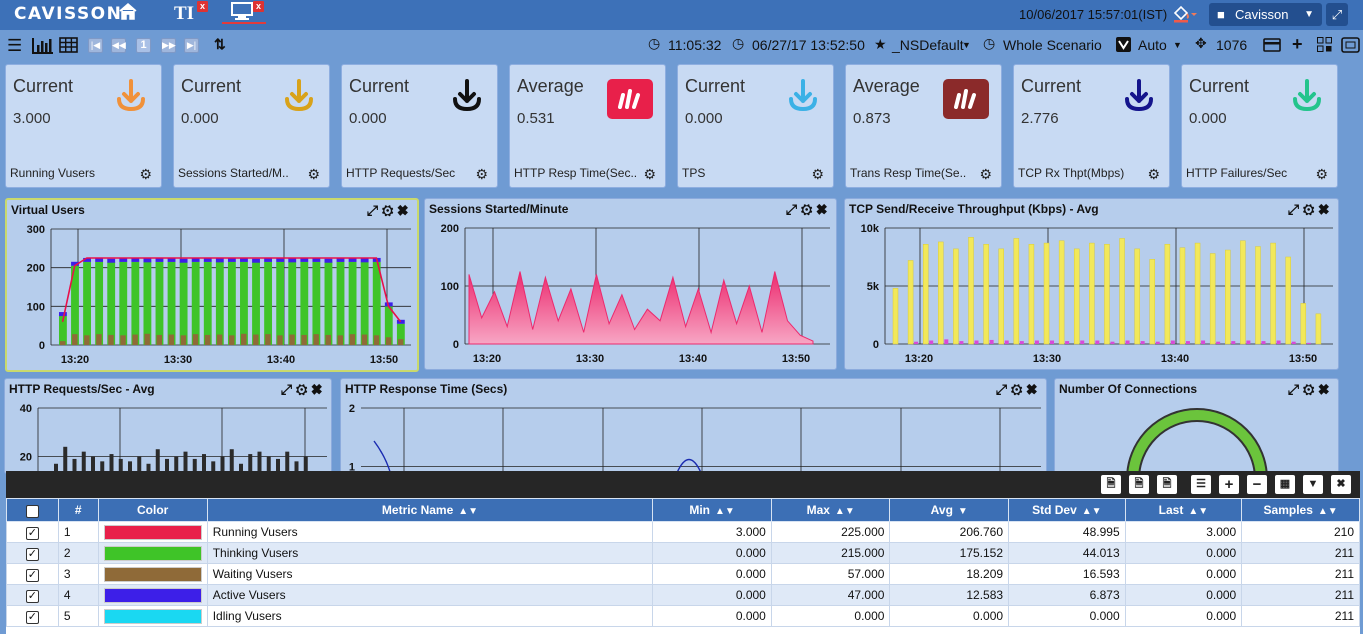 This screenshot has height=634, width=1363. Describe the element at coordinates (1350, 45) in the screenshot. I see `dock-icon` at that location.